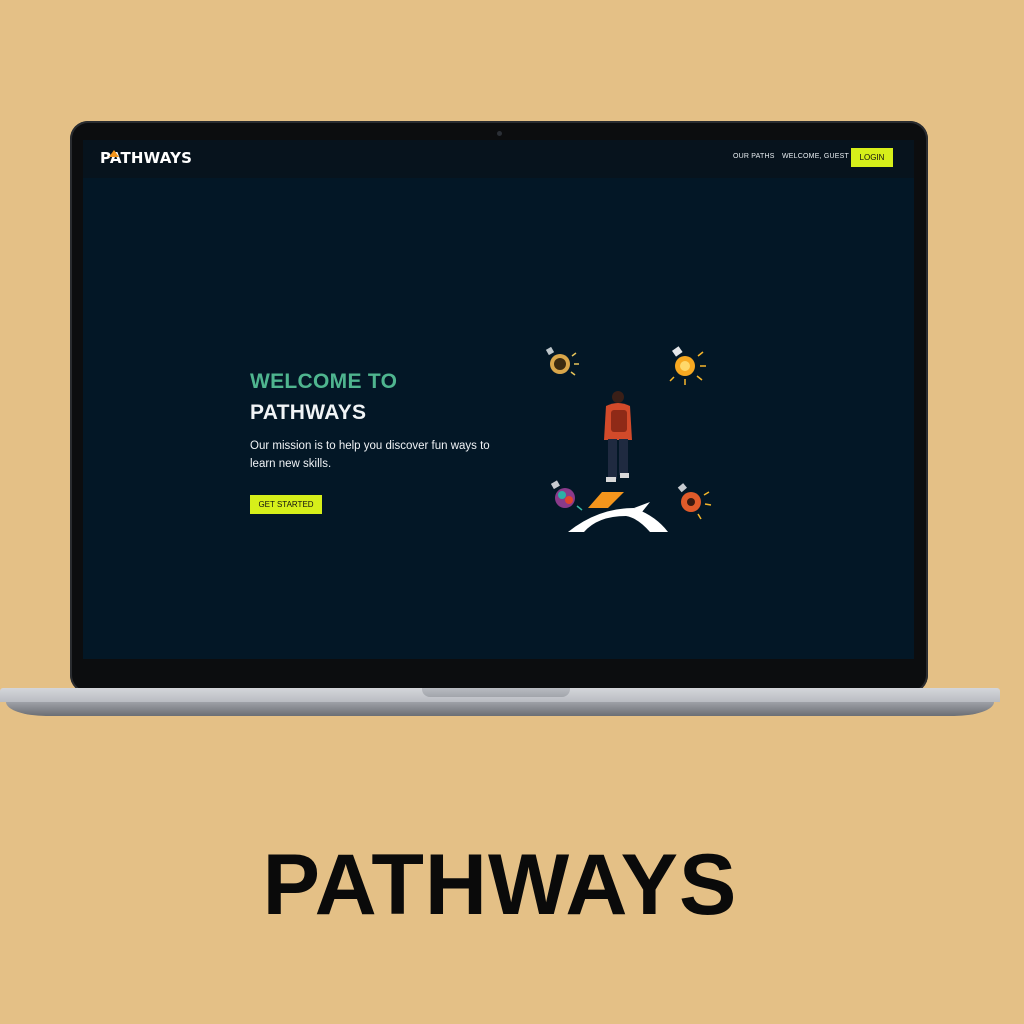  I want to click on get-started-button: GET STARTED, so click(286, 504).